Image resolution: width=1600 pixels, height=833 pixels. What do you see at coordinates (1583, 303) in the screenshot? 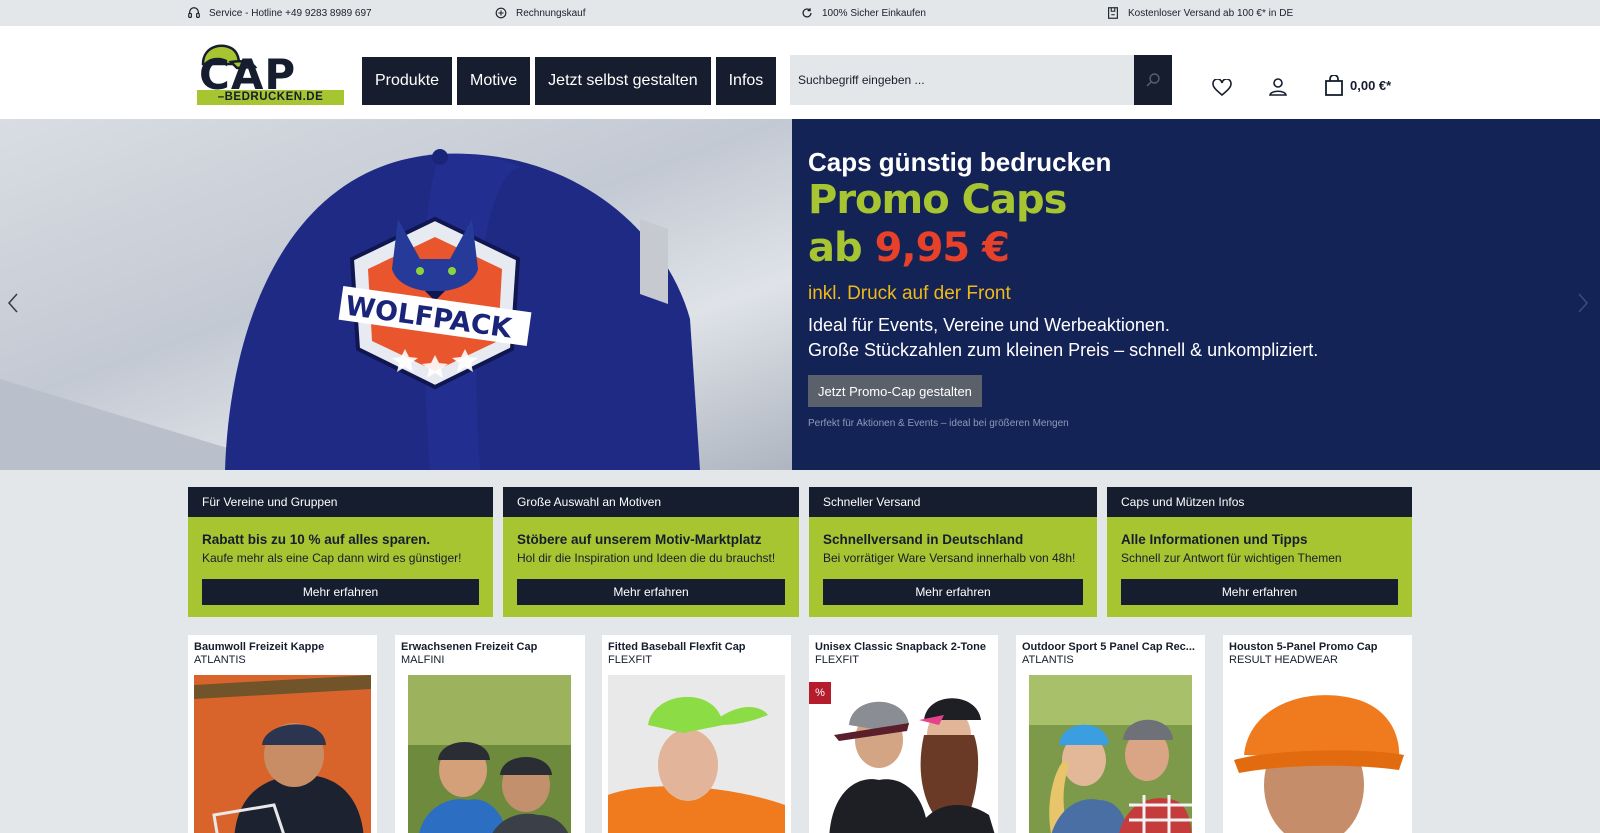
I see `chevron-right-icon` at bounding box center [1583, 303].